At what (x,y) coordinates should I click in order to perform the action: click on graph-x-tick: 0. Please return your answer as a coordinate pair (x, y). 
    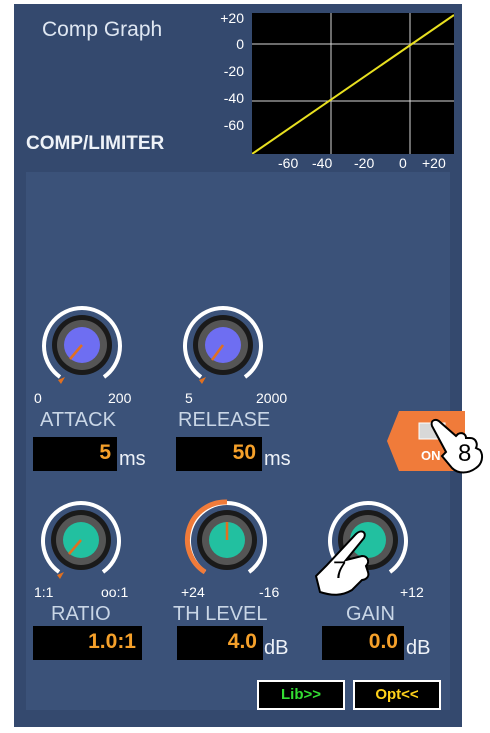
    Looking at the image, I should click on (403, 163).